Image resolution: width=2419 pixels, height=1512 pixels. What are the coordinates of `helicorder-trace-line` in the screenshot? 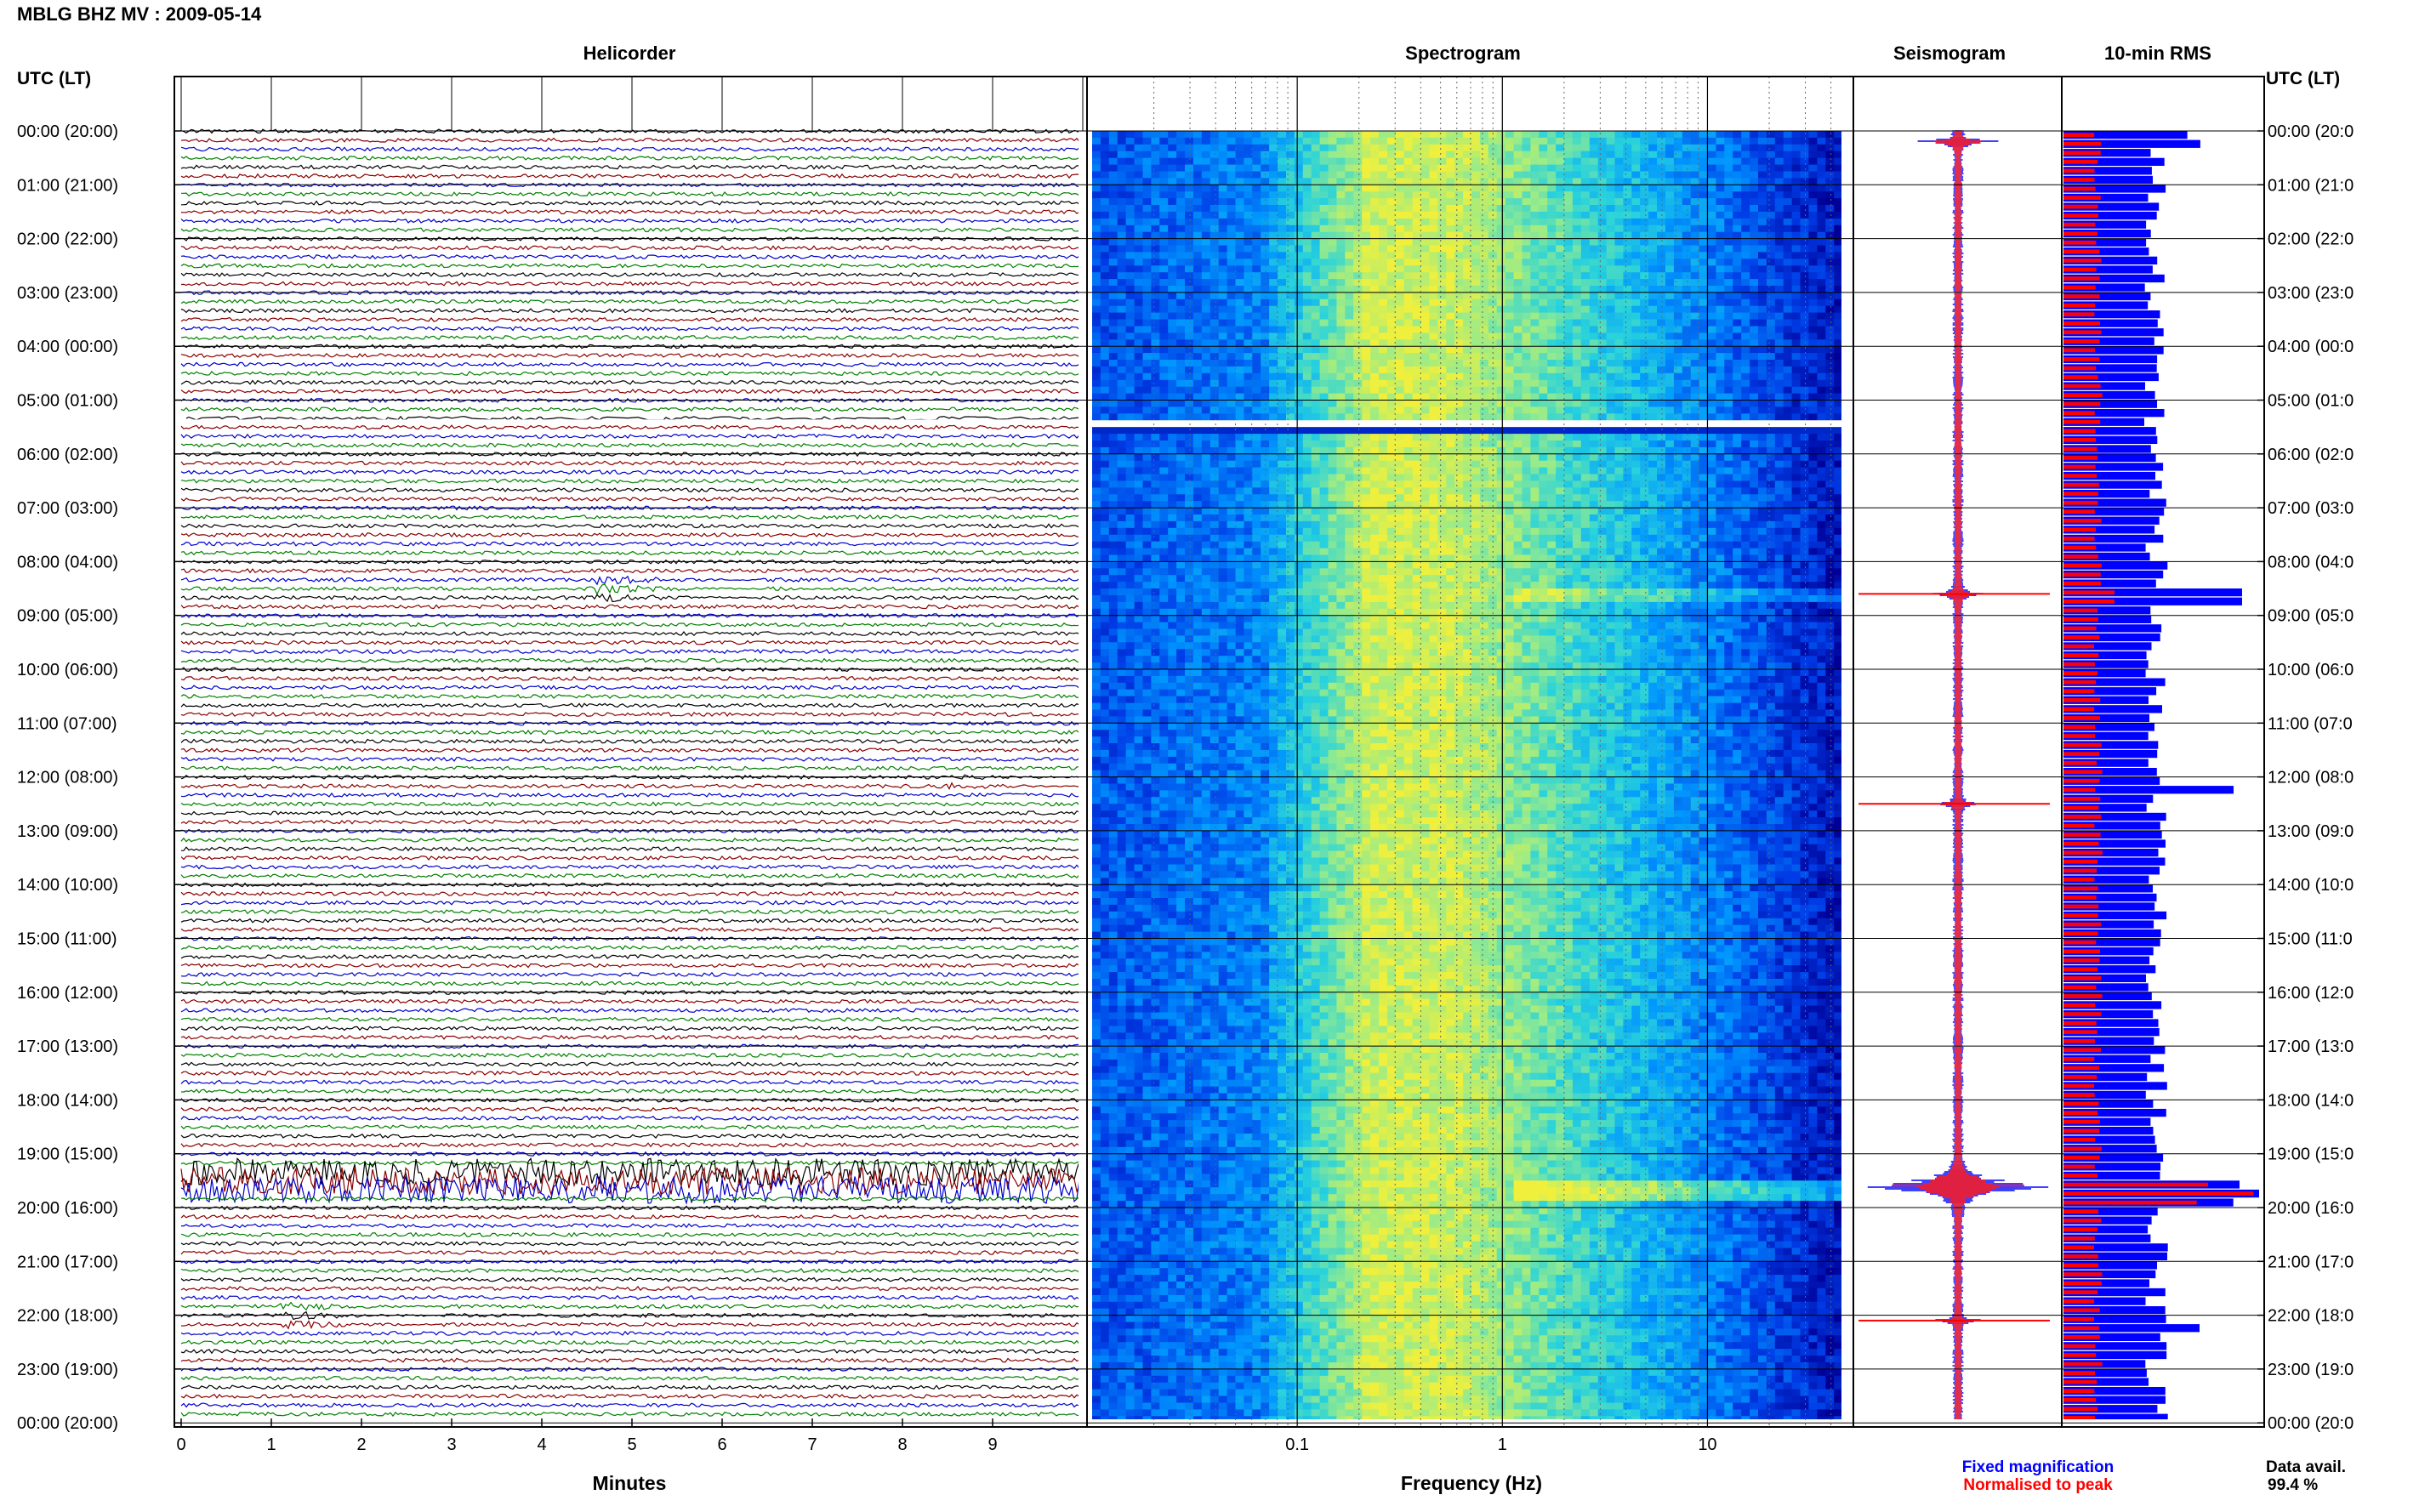 It's located at (629, 329).